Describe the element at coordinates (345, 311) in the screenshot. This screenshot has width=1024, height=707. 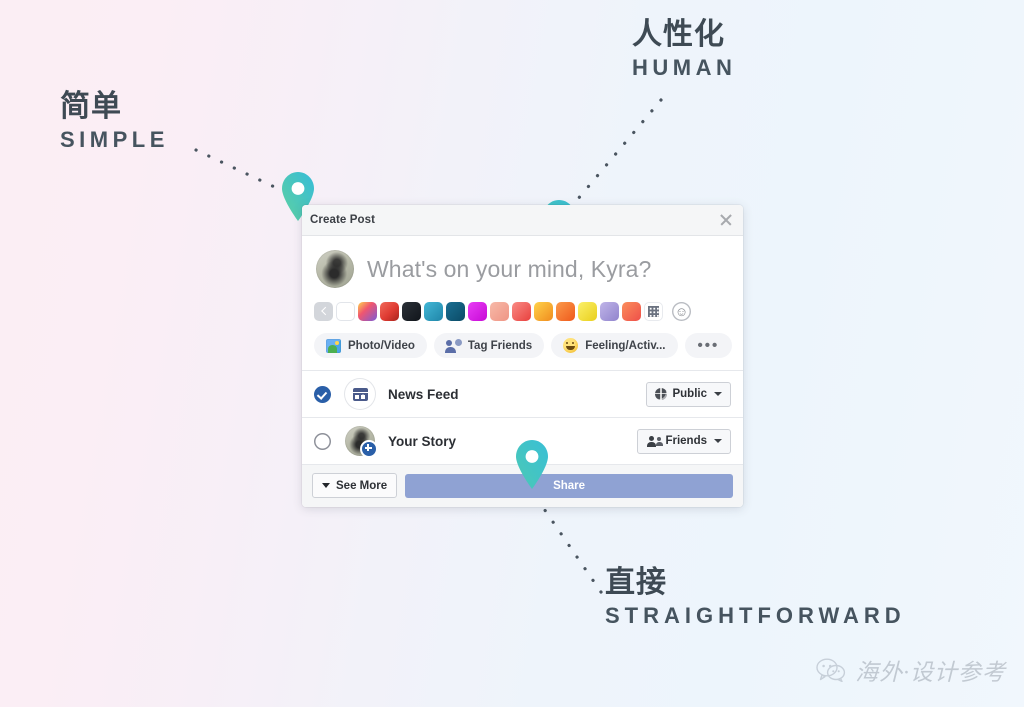
I see `swatch-plain-white` at that location.